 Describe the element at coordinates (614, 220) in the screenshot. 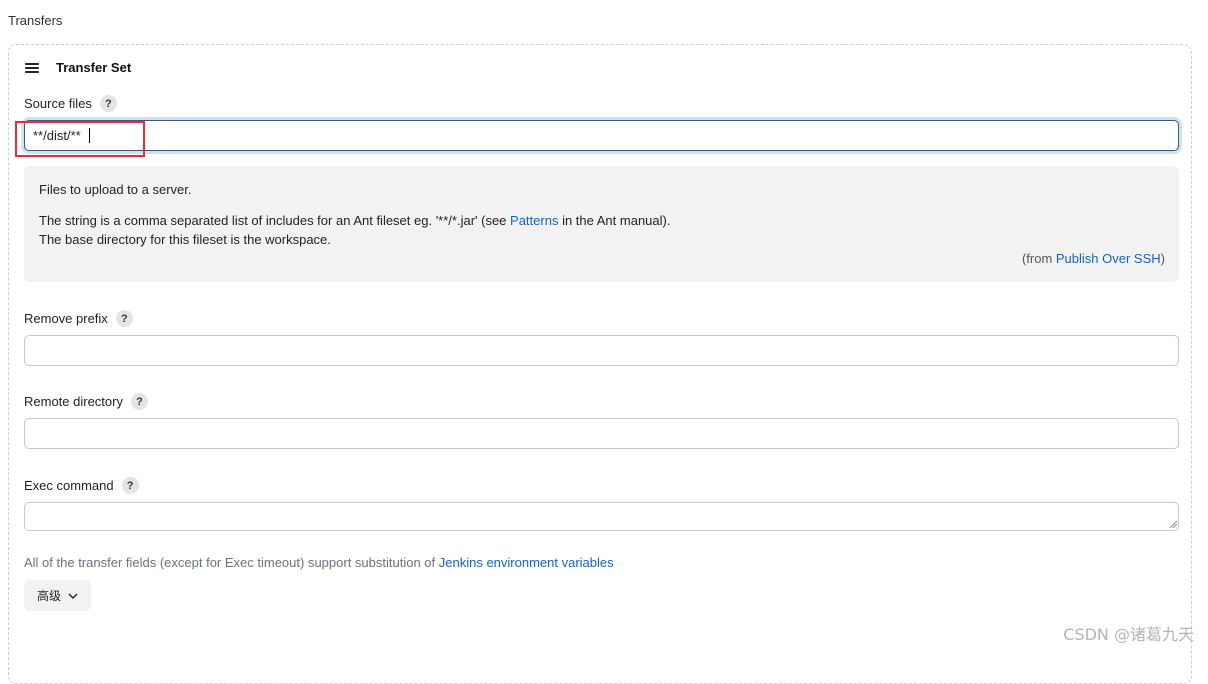

I see `help-line-2-suffix: in the Ant manual).` at that location.